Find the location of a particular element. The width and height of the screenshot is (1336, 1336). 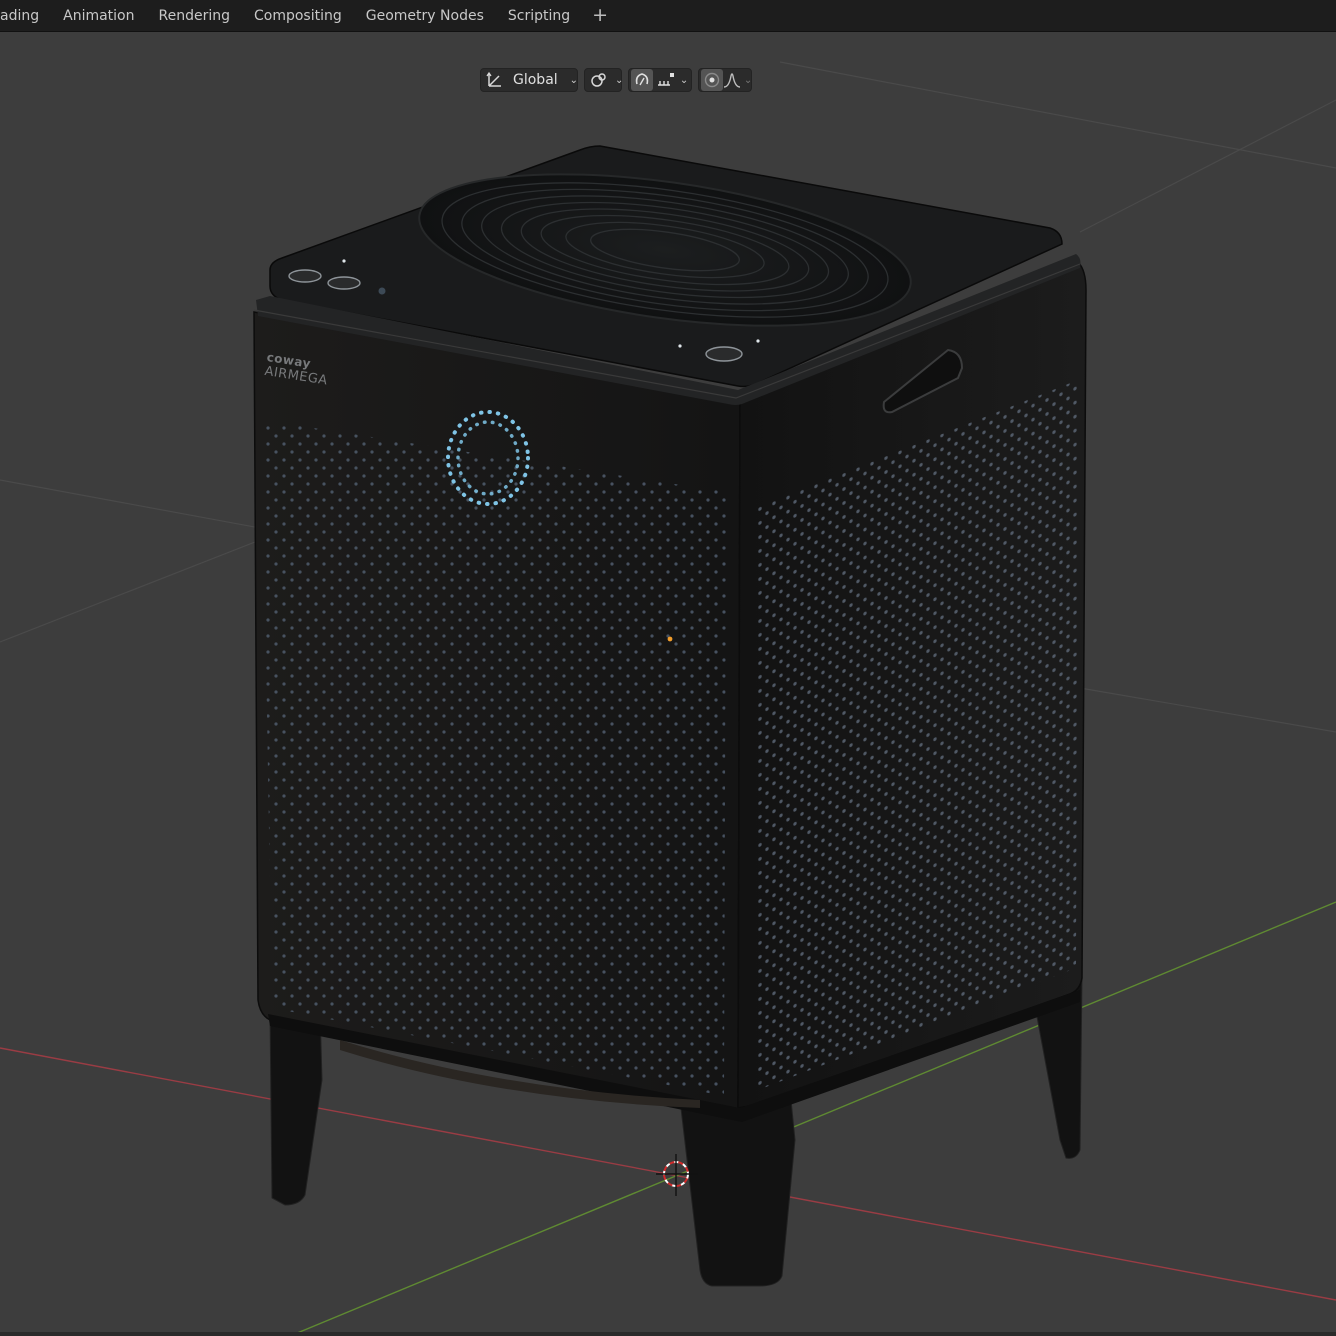

pivot-point-dropdown: ⌄ is located at coordinates (604, 80).